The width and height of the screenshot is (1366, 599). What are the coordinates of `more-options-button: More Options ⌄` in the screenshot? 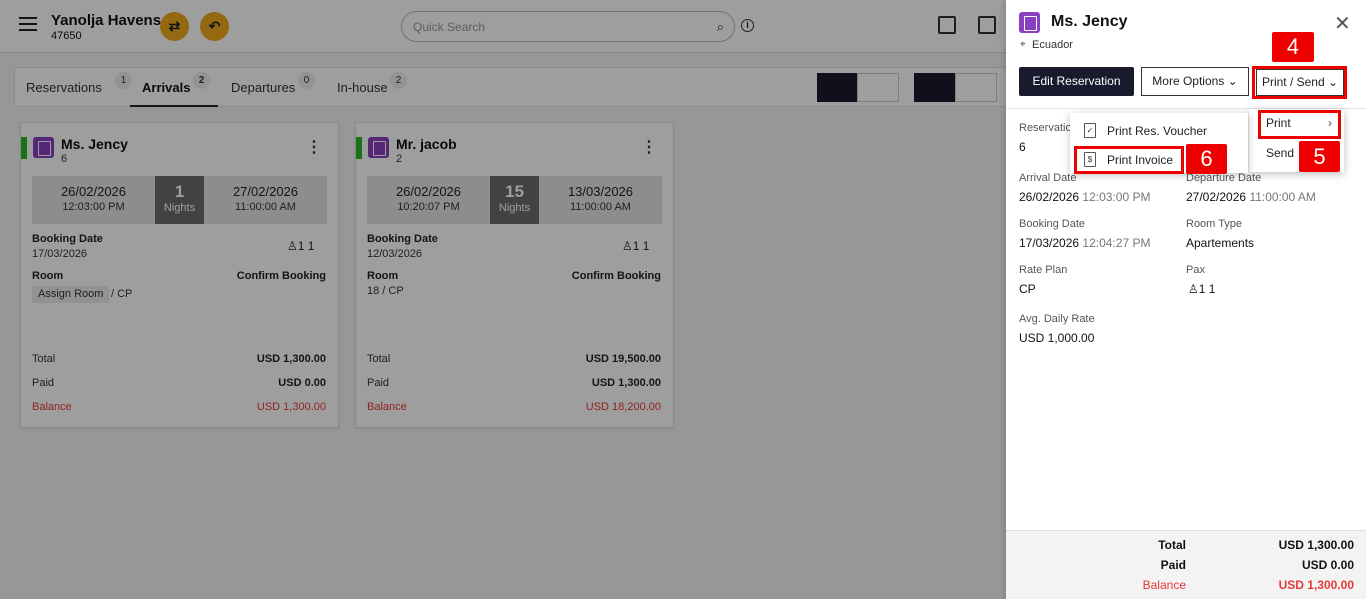 It's located at (1195, 81).